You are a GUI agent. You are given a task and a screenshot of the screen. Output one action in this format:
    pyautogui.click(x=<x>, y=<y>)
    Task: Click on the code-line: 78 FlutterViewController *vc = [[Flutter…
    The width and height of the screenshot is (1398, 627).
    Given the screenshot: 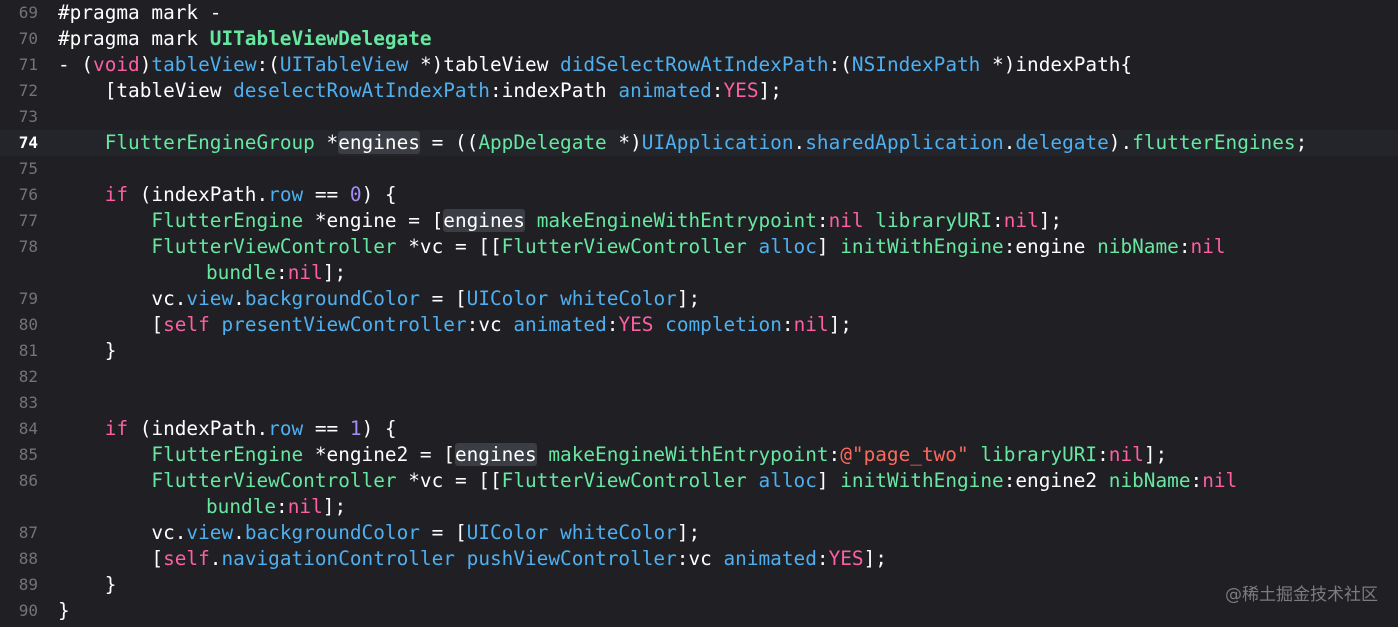 What is the action you would take?
    pyautogui.click(x=699, y=247)
    